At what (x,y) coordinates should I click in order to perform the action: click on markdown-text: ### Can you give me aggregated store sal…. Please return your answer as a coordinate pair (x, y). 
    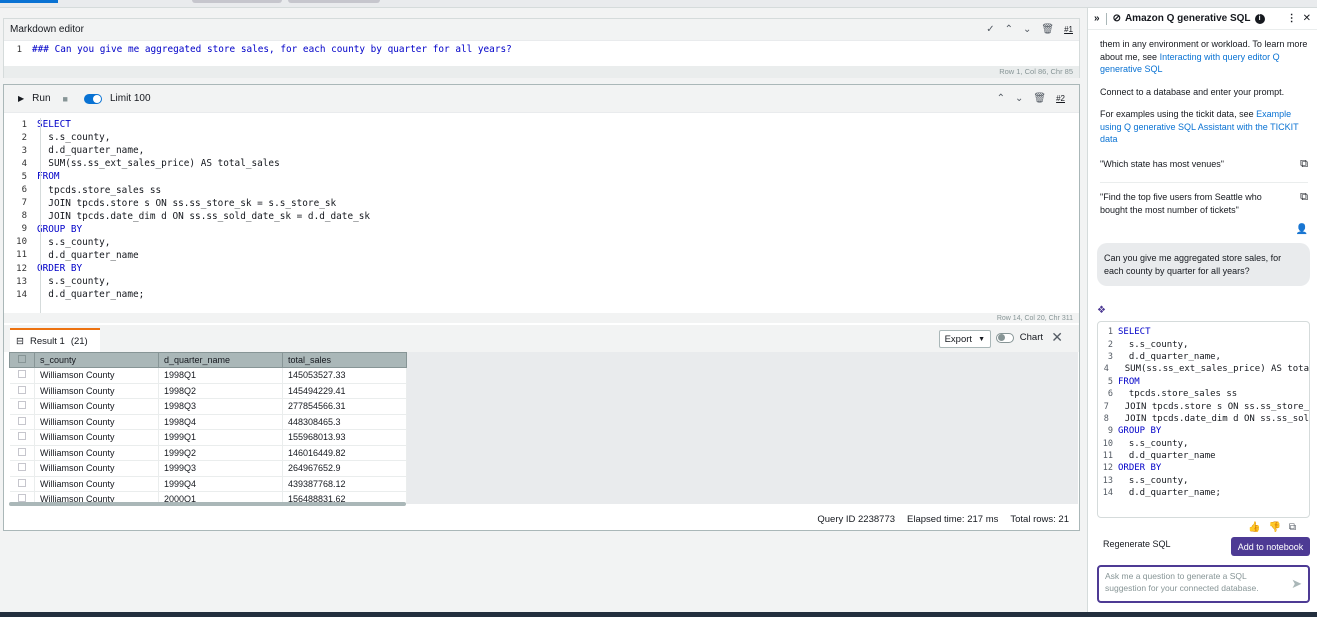
    Looking at the image, I should click on (272, 49).